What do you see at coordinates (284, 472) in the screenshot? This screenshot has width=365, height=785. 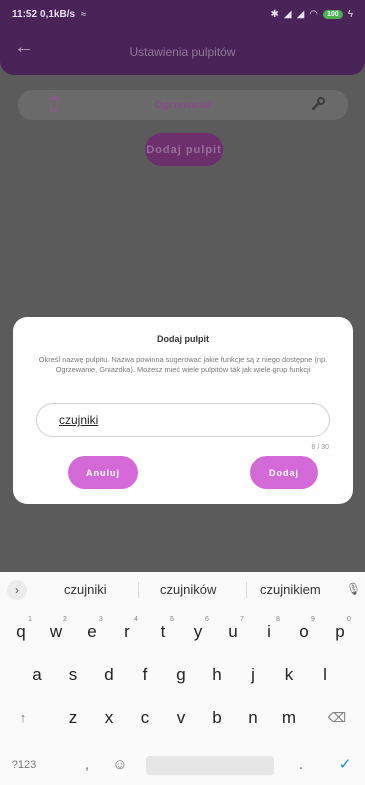 I see `confirm-add-button: Dodaj` at bounding box center [284, 472].